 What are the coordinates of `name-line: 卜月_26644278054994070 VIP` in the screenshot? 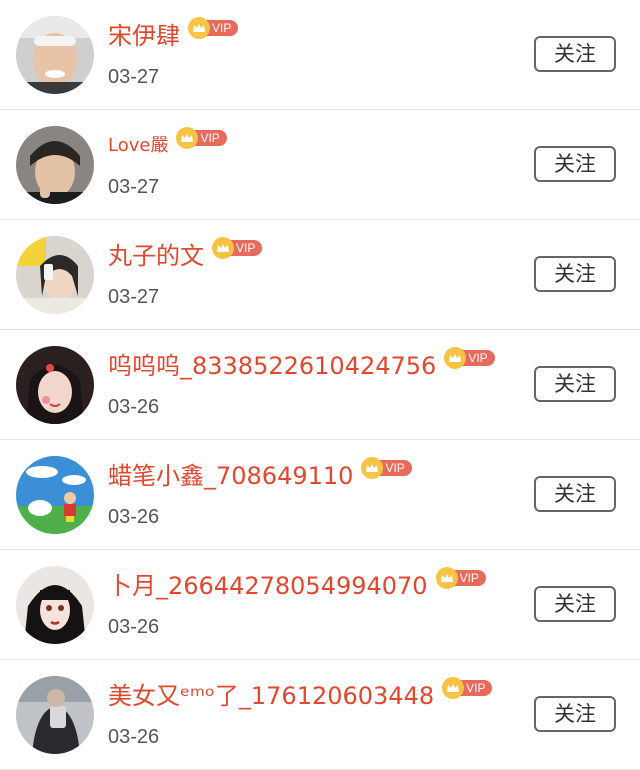 It's located at (297, 584).